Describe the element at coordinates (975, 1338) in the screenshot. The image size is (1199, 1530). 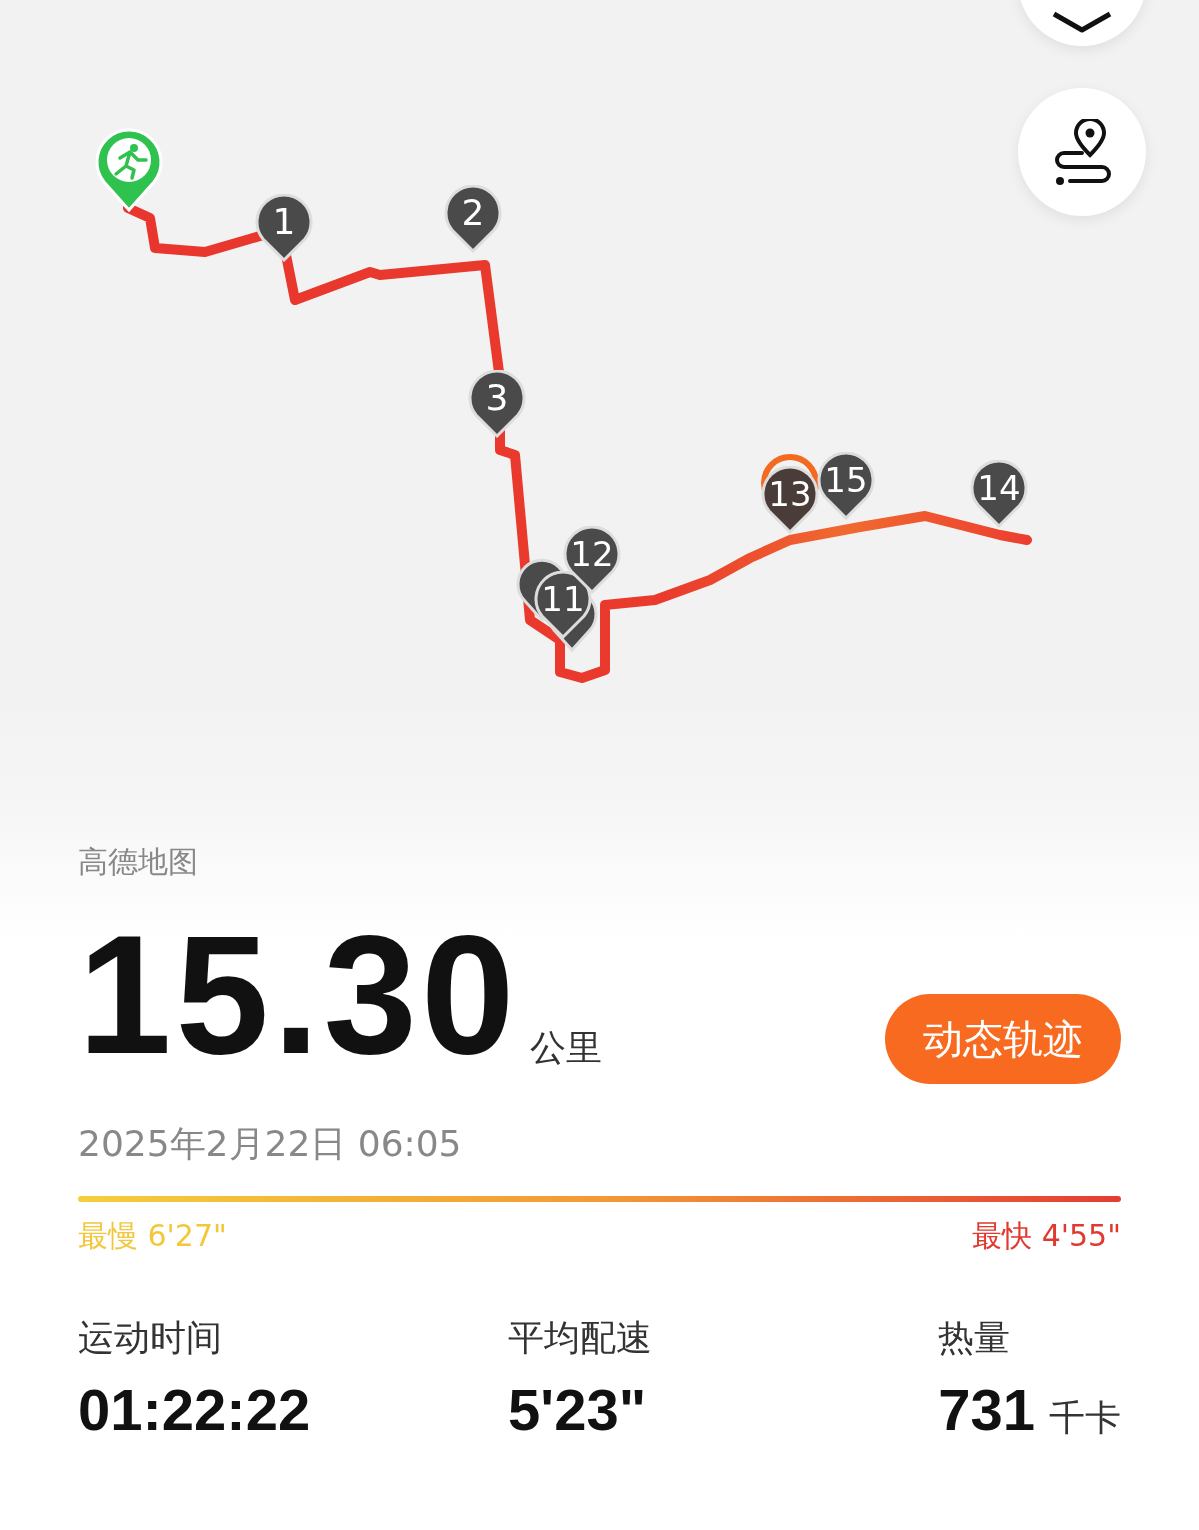
I see `stat-label: 热量` at that location.